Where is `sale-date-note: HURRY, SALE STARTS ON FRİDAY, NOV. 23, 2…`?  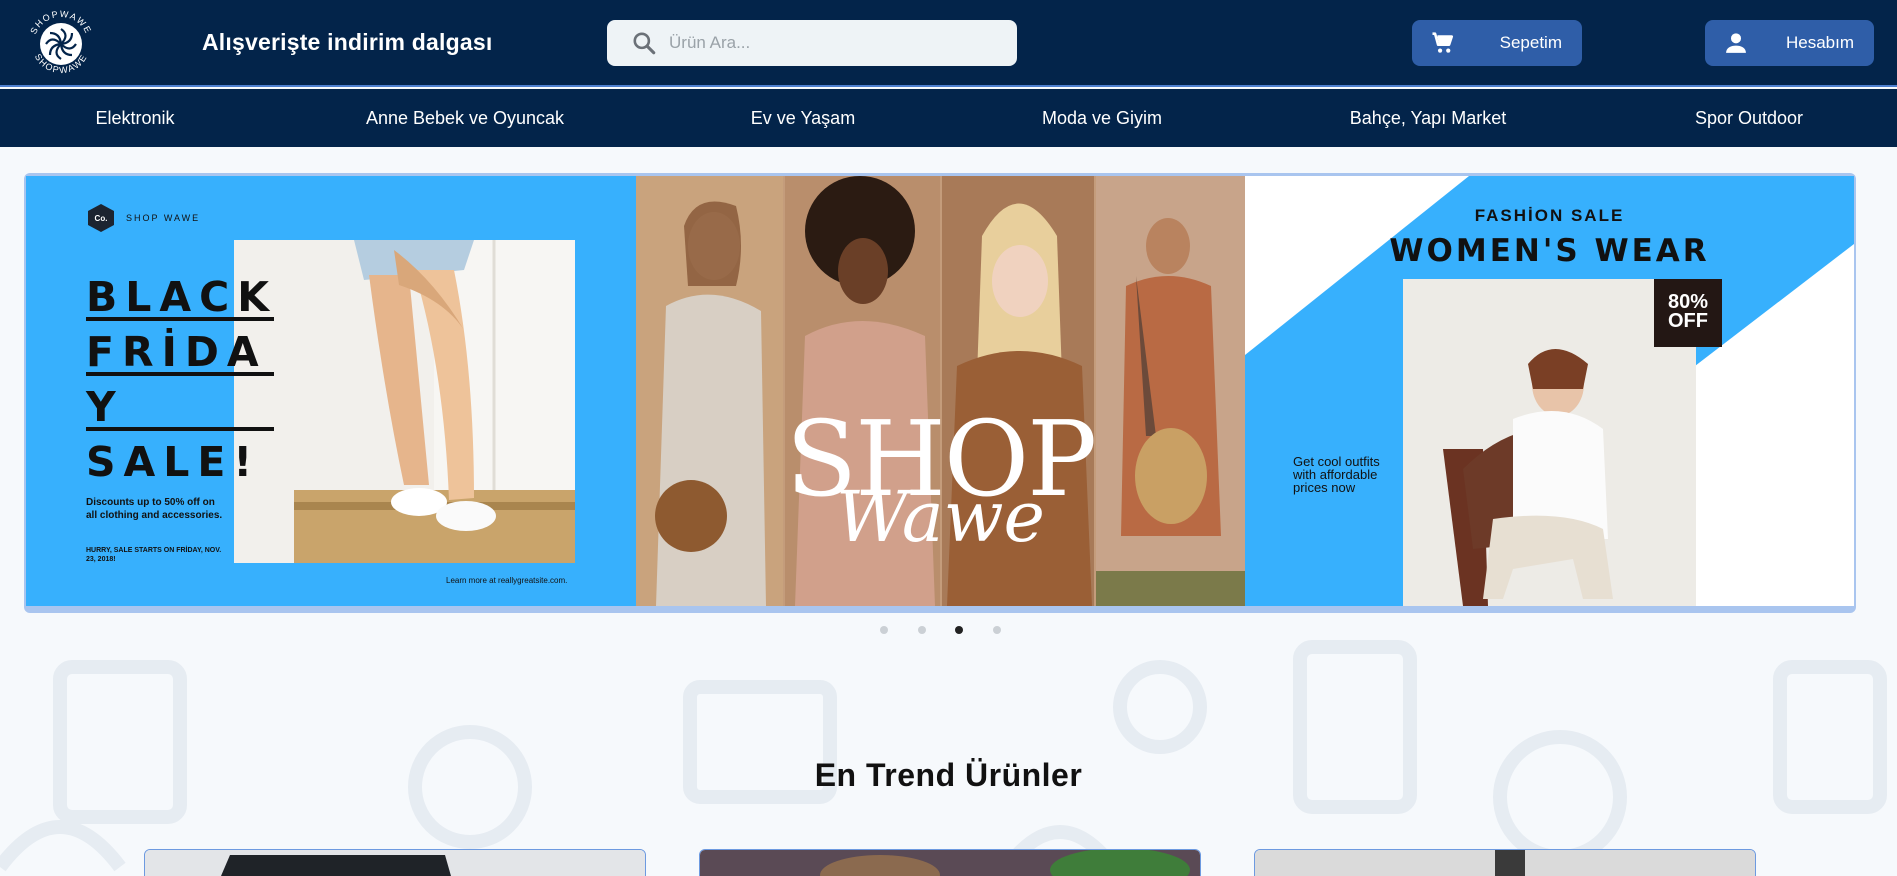 sale-date-note: HURRY, SALE STARTS ON FRİDAY, NOV. 23, 2… is located at coordinates (154, 555).